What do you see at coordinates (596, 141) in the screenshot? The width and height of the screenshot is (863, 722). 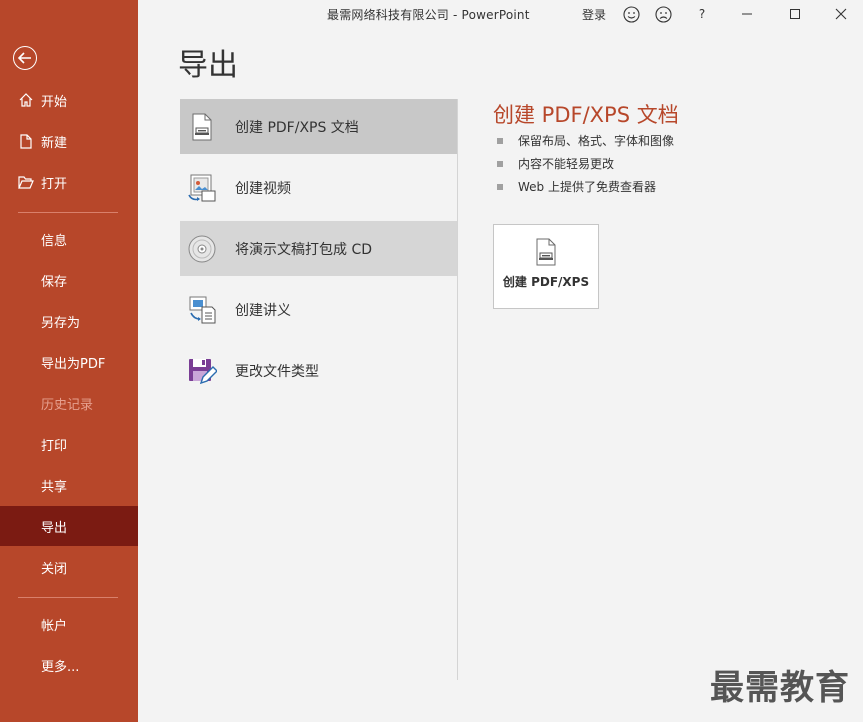 I see `bullet-text: 保留布局、格式、字体和图像` at bounding box center [596, 141].